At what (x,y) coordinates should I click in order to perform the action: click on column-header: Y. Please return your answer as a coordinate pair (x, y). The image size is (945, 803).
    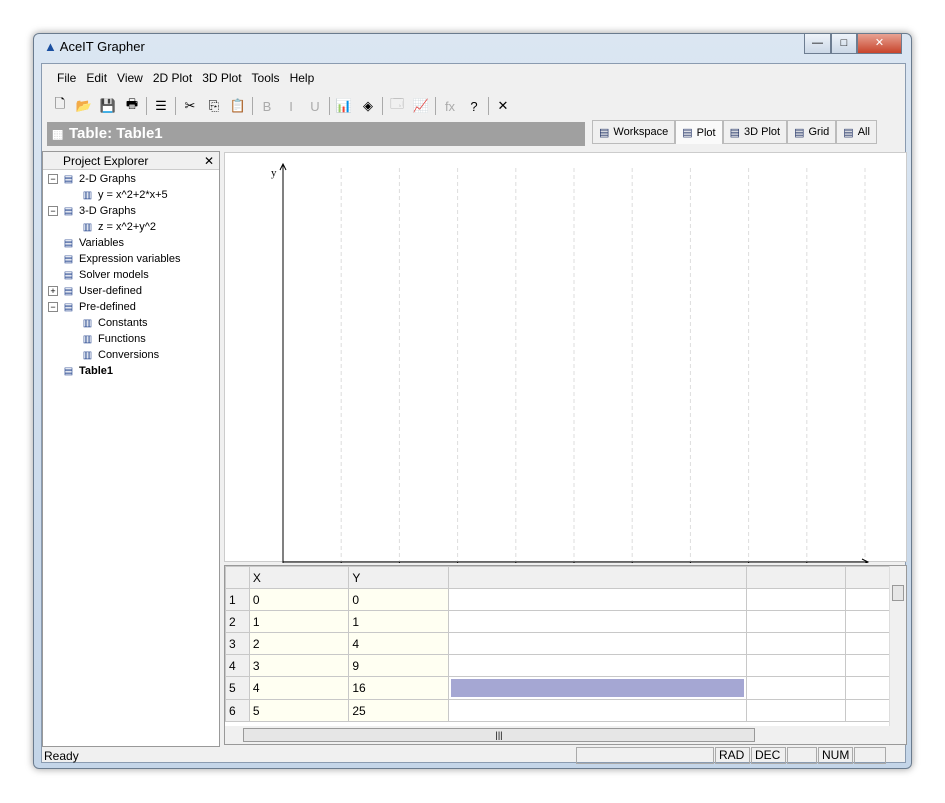
    Looking at the image, I should click on (398, 577).